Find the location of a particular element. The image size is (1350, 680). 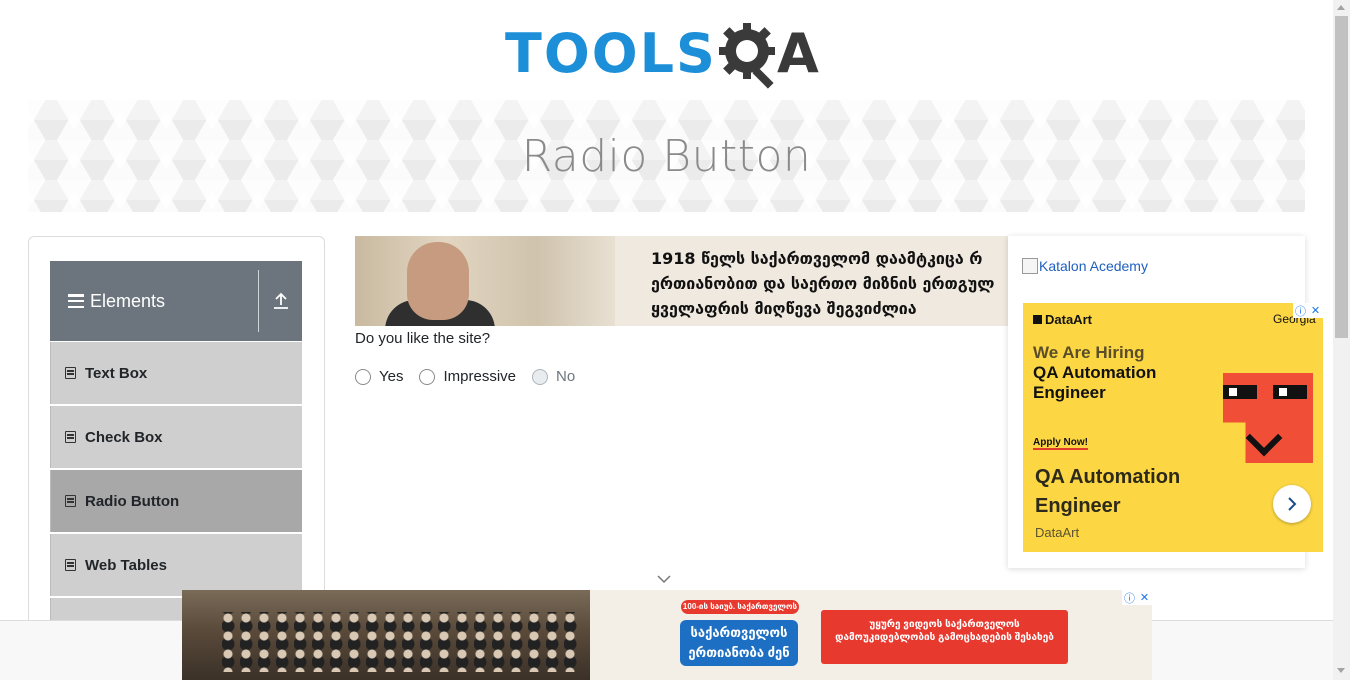

ad-apply: Apply Now! is located at coordinates (1060, 443).